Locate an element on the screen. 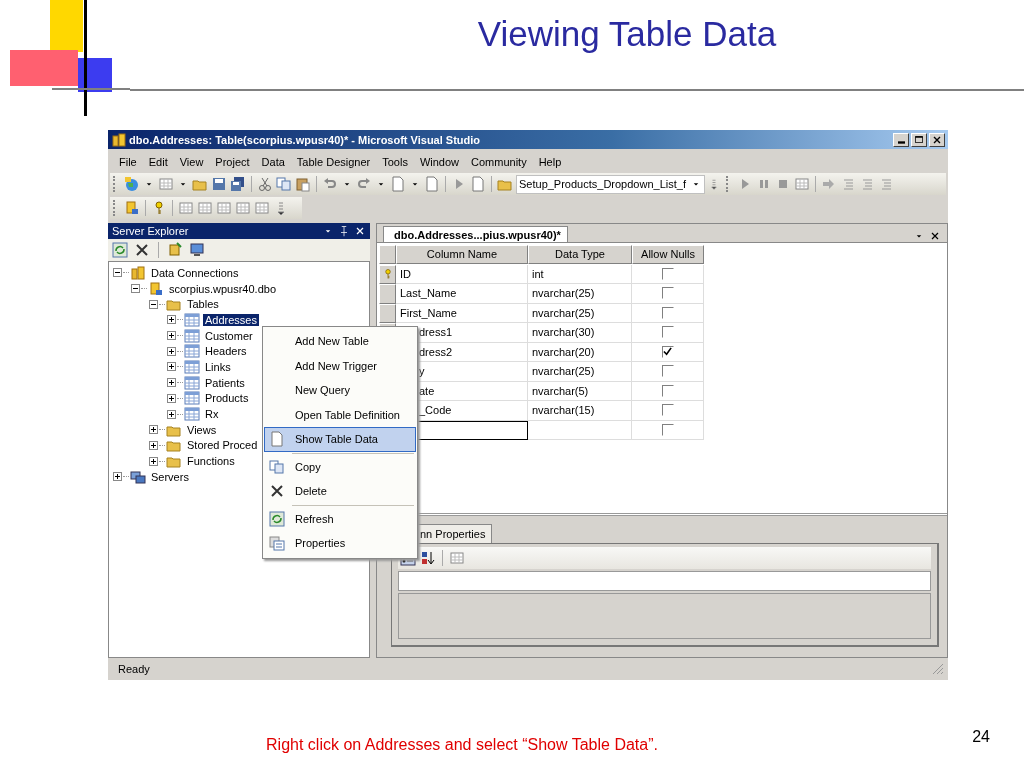 This screenshot has height=768, width=1024. empty-cell is located at coordinates (580, 430).